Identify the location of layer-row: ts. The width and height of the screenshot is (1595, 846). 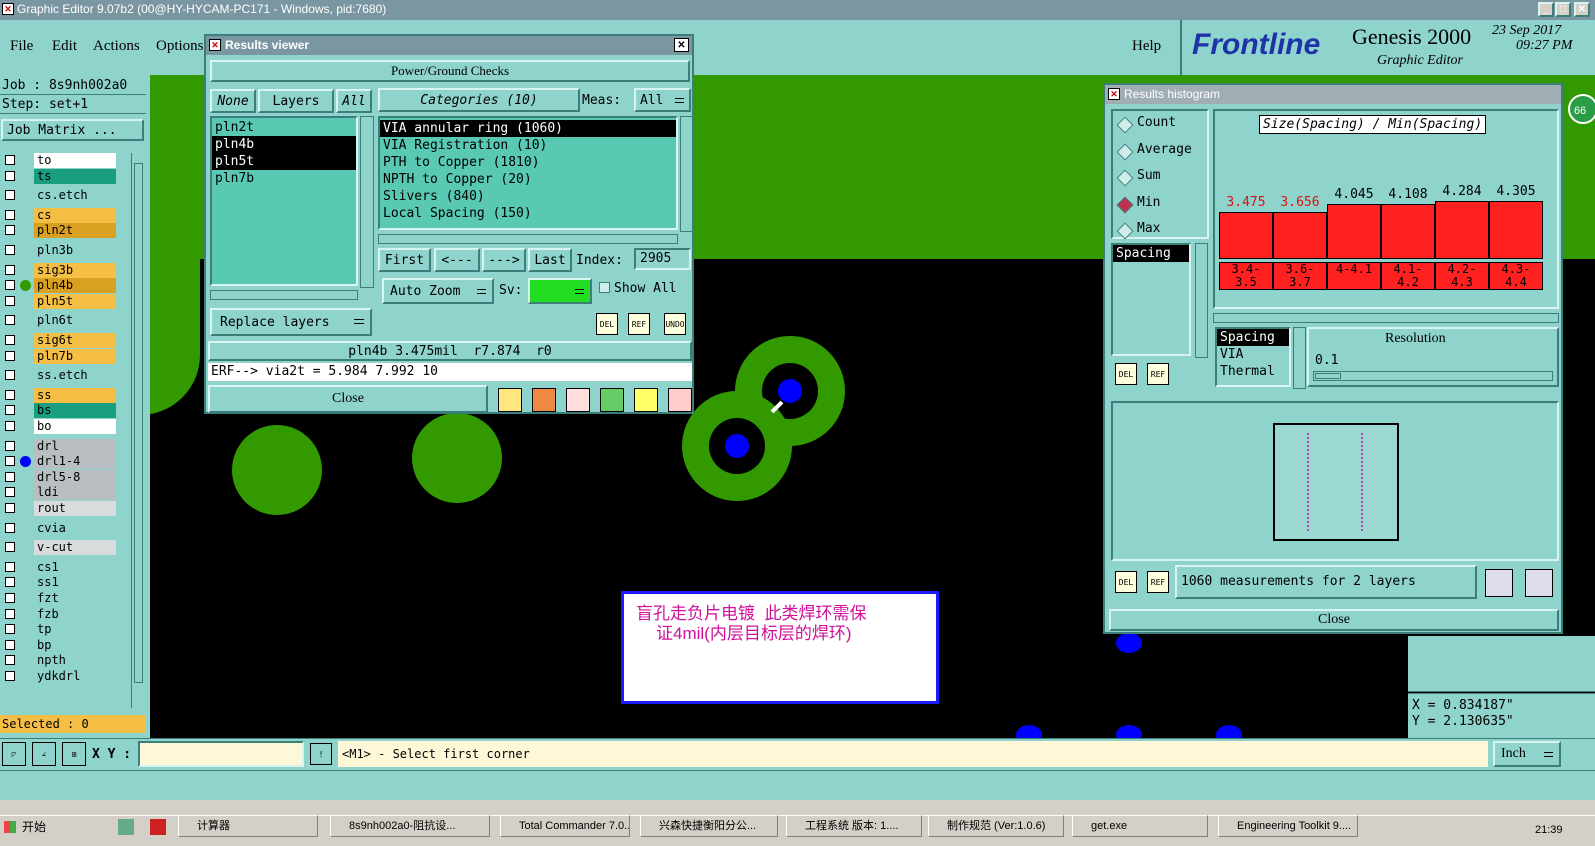
(59, 176).